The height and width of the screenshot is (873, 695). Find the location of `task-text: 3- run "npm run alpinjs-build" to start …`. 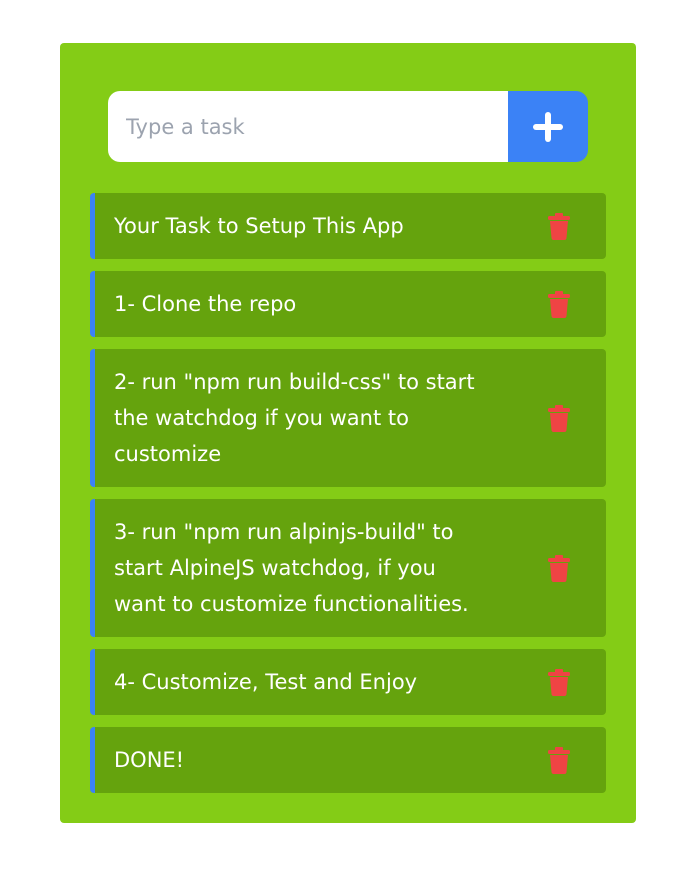

task-text: 3- run "npm run alpinjs-build" to start … is located at coordinates (291, 568).